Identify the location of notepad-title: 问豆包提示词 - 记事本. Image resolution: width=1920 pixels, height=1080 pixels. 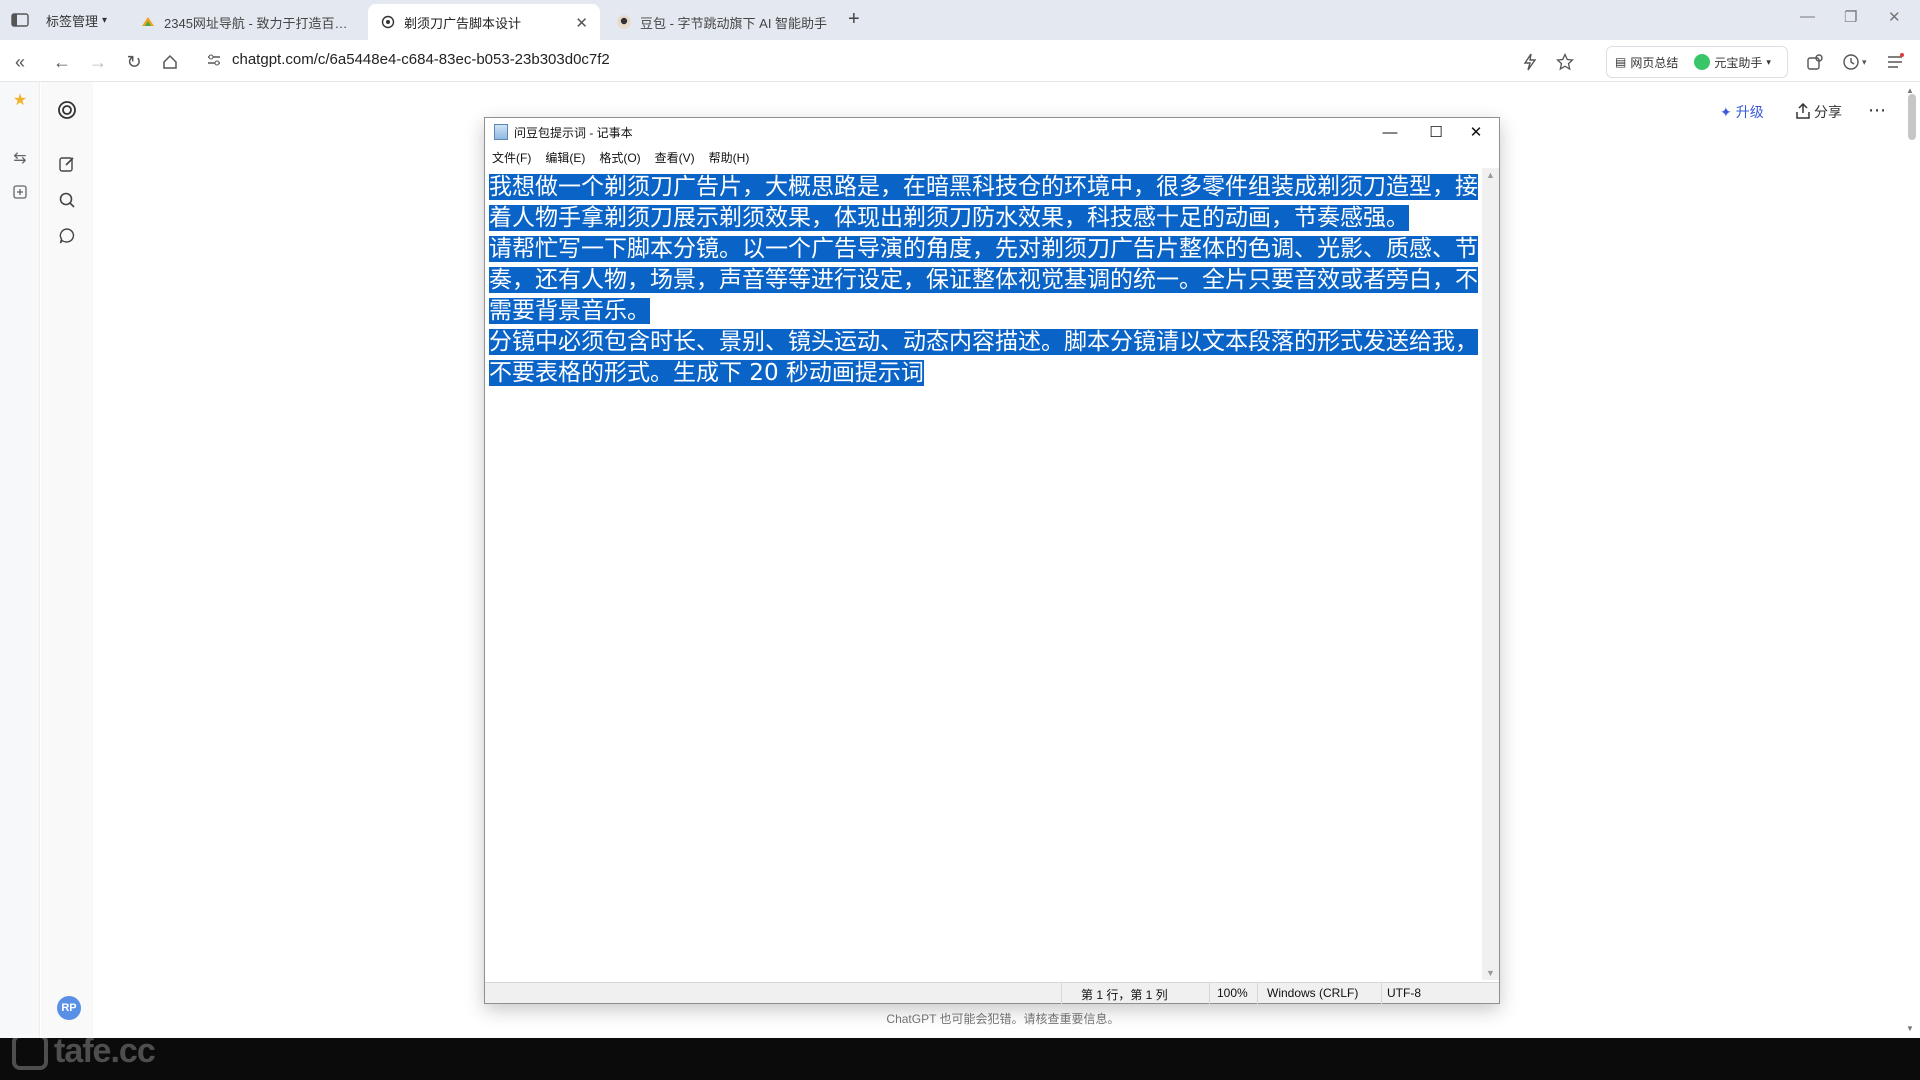
(573, 133).